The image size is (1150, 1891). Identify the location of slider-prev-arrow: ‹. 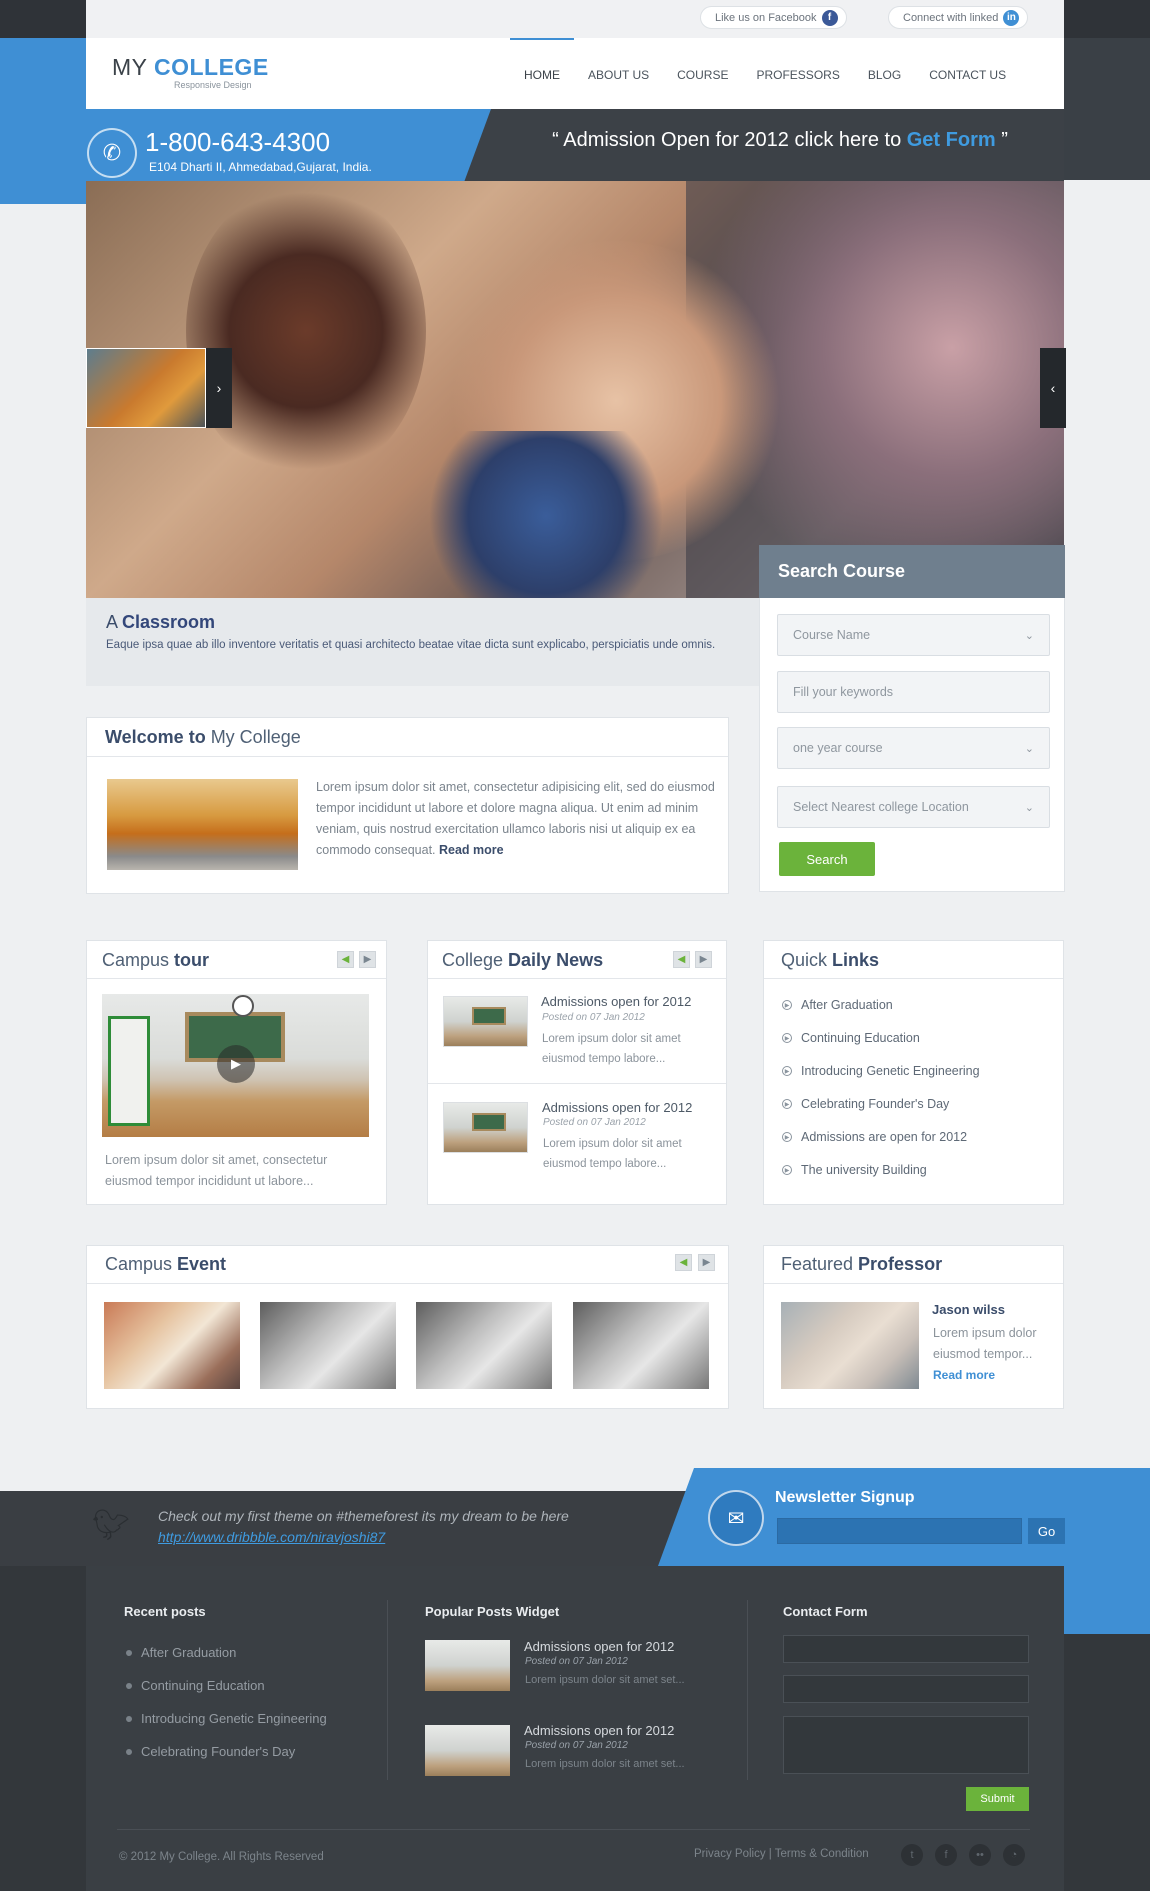
(1053, 388).